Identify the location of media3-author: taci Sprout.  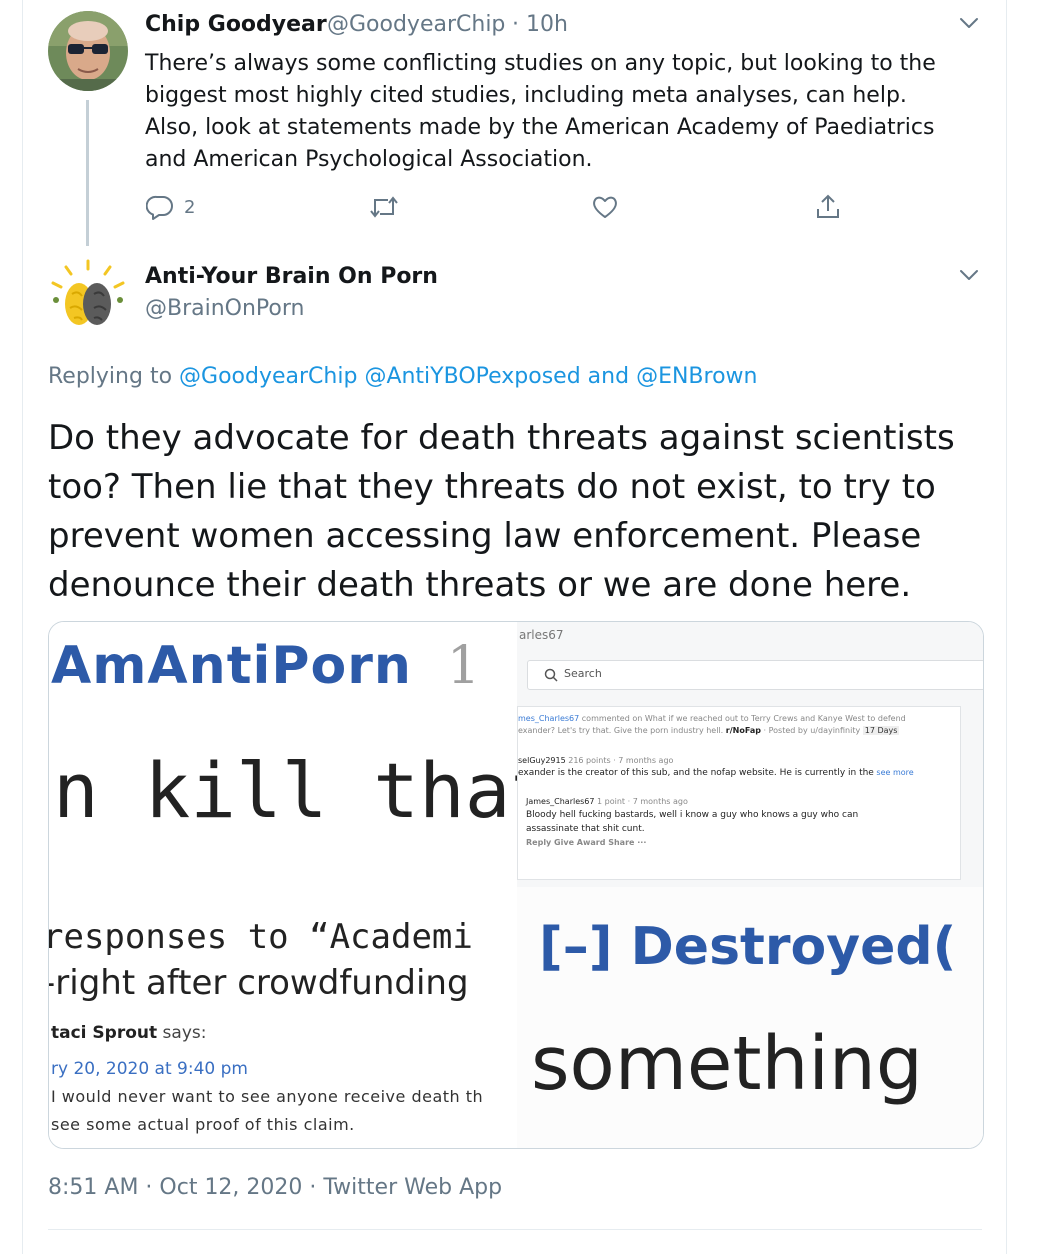
(104, 1033).